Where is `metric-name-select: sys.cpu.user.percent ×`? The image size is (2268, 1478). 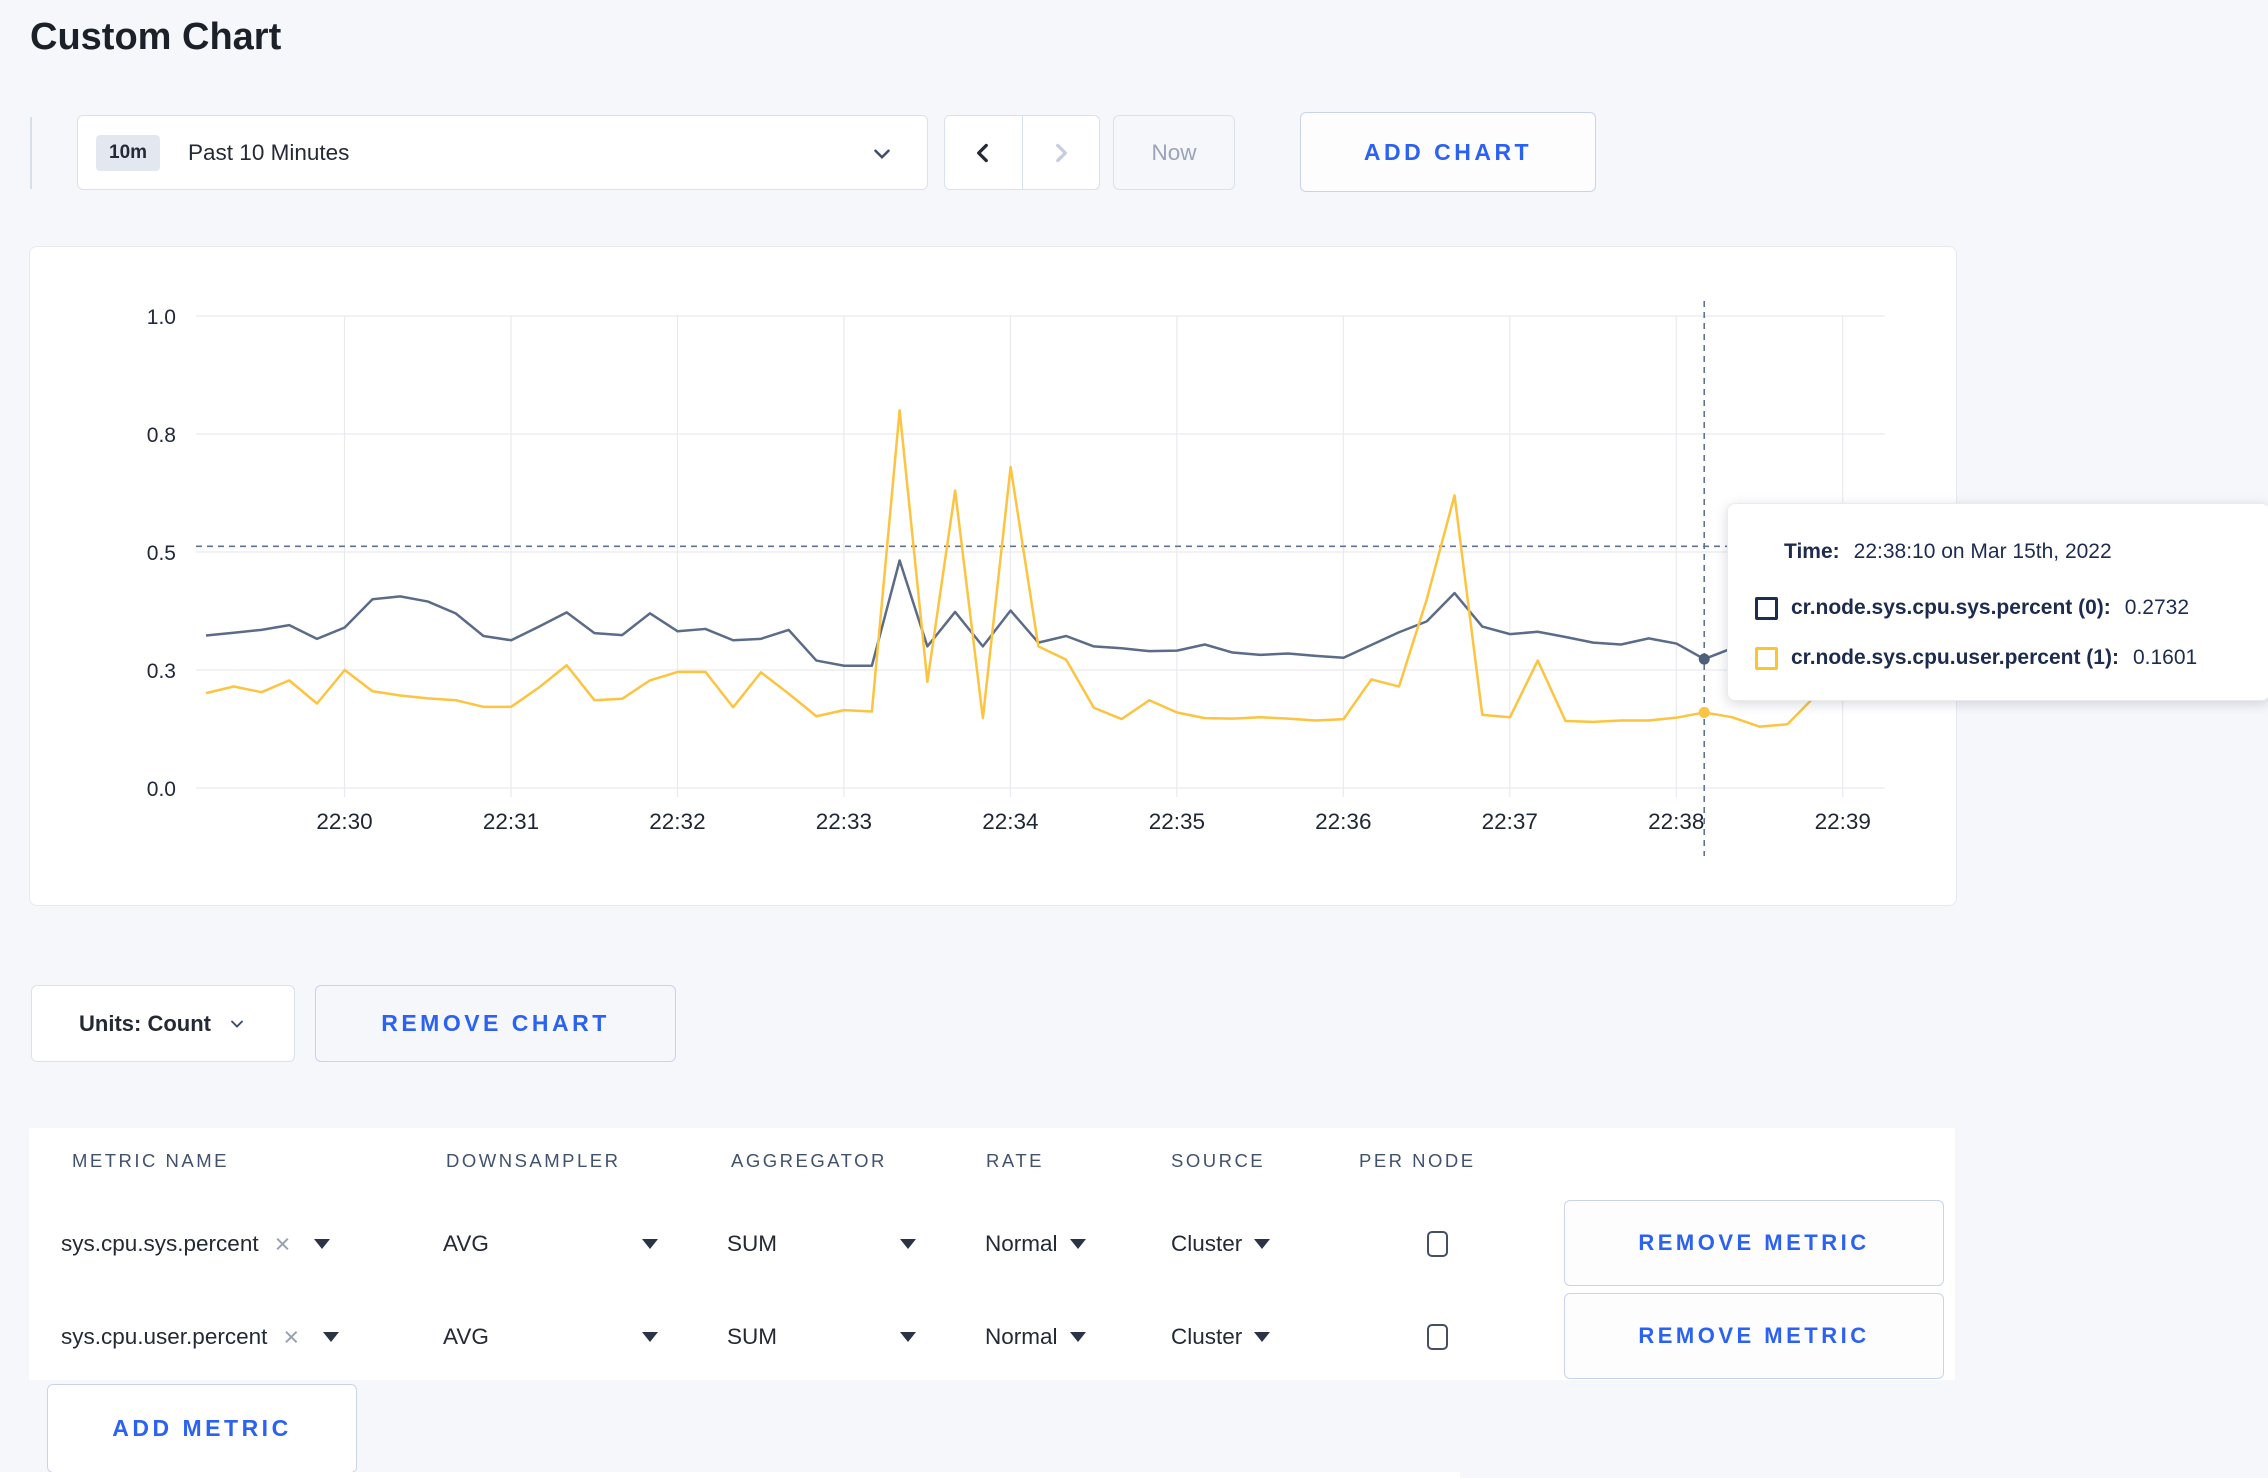 metric-name-select: sys.cpu.user.percent × is located at coordinates (200, 1337).